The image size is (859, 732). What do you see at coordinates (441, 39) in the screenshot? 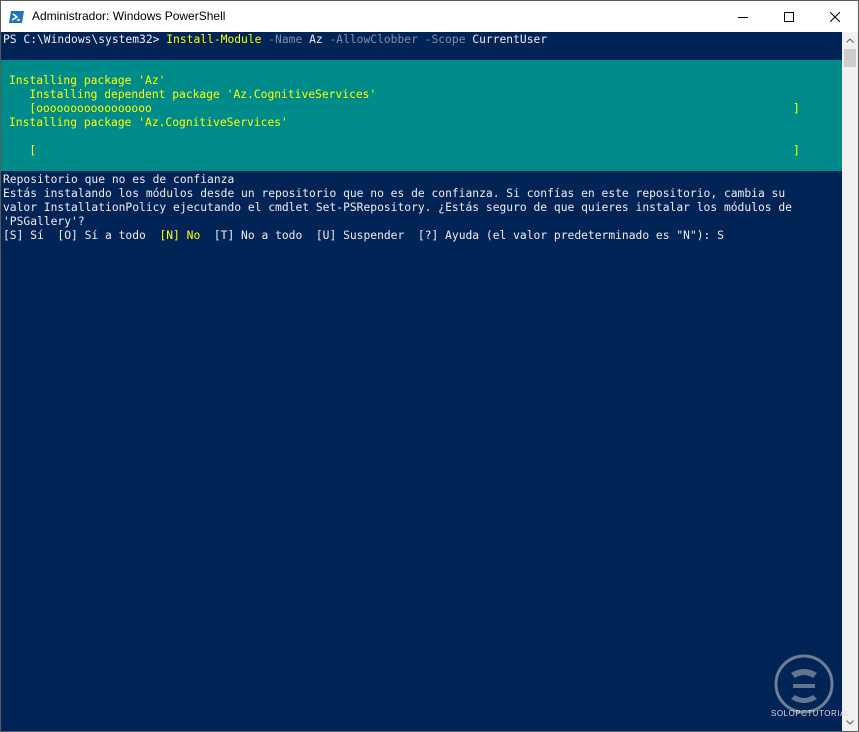
I see `param-scope: -Scope` at bounding box center [441, 39].